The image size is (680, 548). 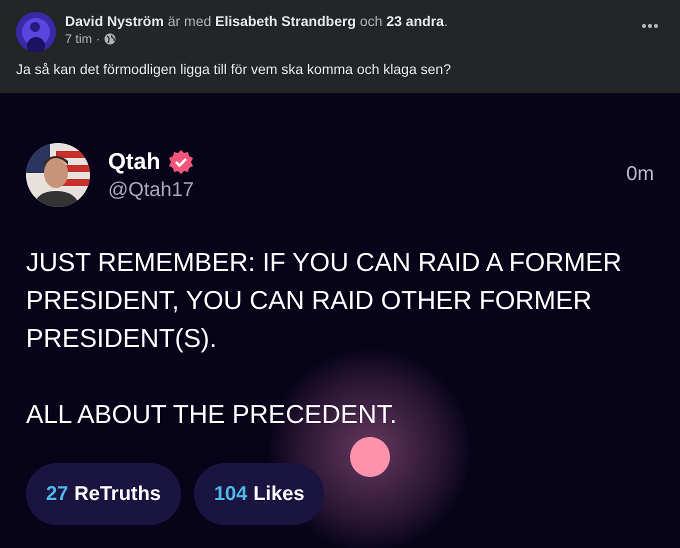 What do you see at coordinates (256, 21) in the screenshot?
I see `post-header: David Nyström är med Elisabeth Strandberg och 23 andra.` at bounding box center [256, 21].